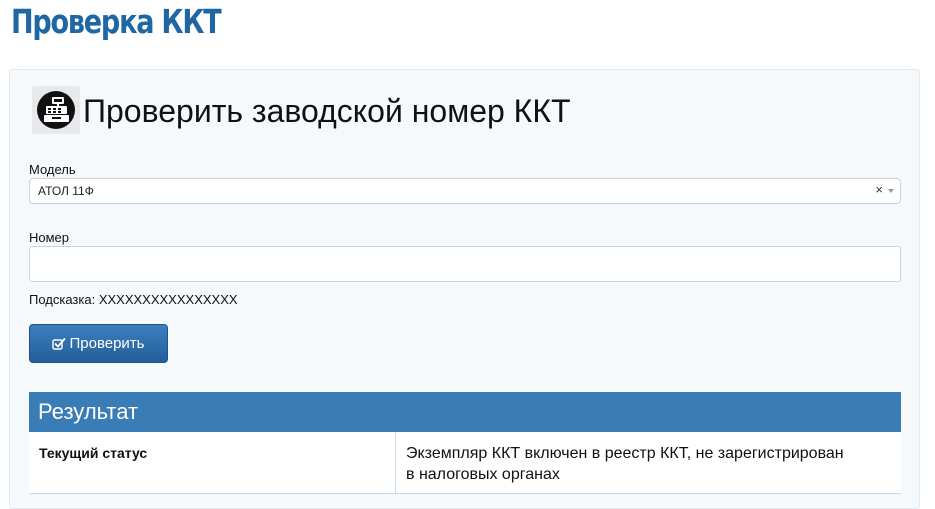  I want to click on status-label: Текущий статус, so click(93, 453).